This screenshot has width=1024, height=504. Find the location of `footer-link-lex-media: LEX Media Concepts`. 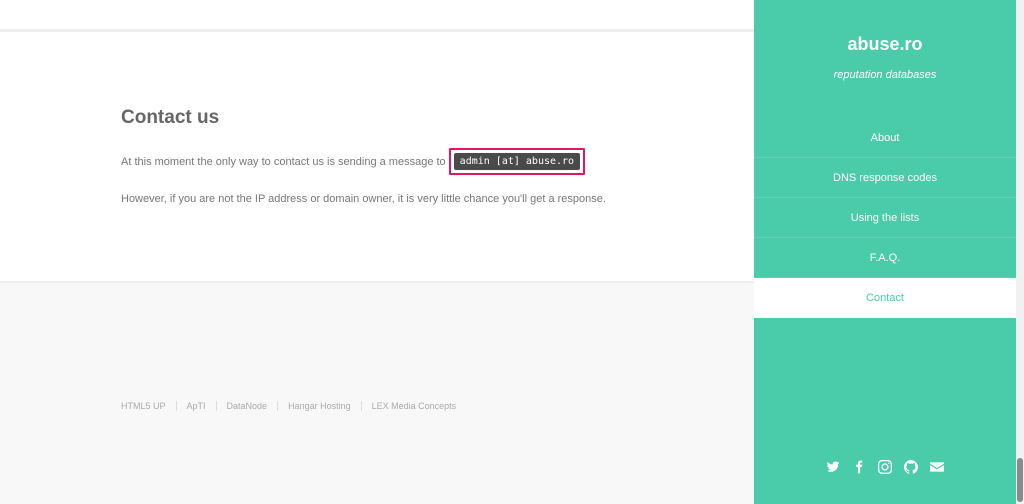

footer-link-lex-media: LEX Media Concepts is located at coordinates (413, 406).